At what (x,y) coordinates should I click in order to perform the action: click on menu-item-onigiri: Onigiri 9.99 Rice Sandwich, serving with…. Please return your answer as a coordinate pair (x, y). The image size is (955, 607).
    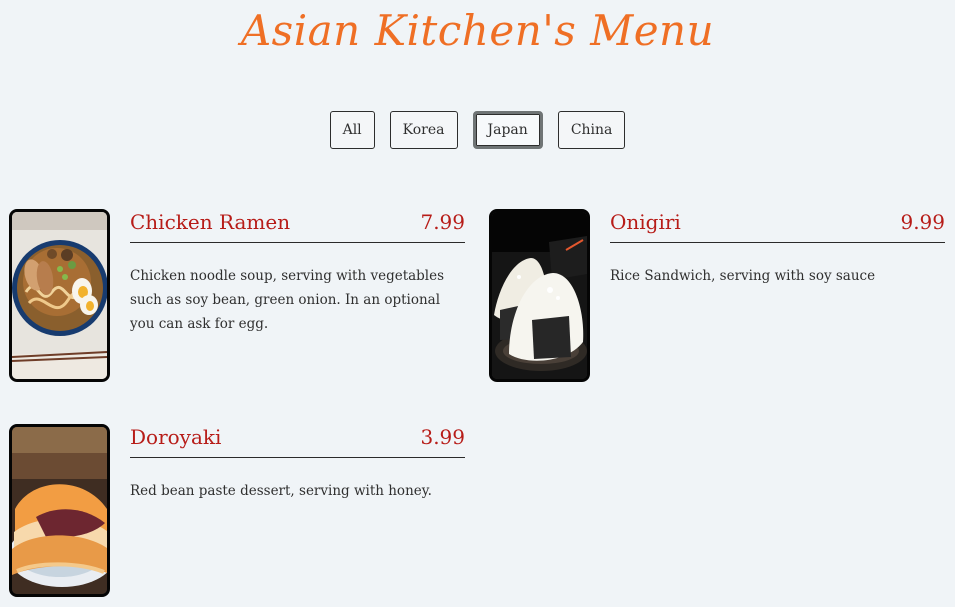
    Looking at the image, I should click on (717, 297).